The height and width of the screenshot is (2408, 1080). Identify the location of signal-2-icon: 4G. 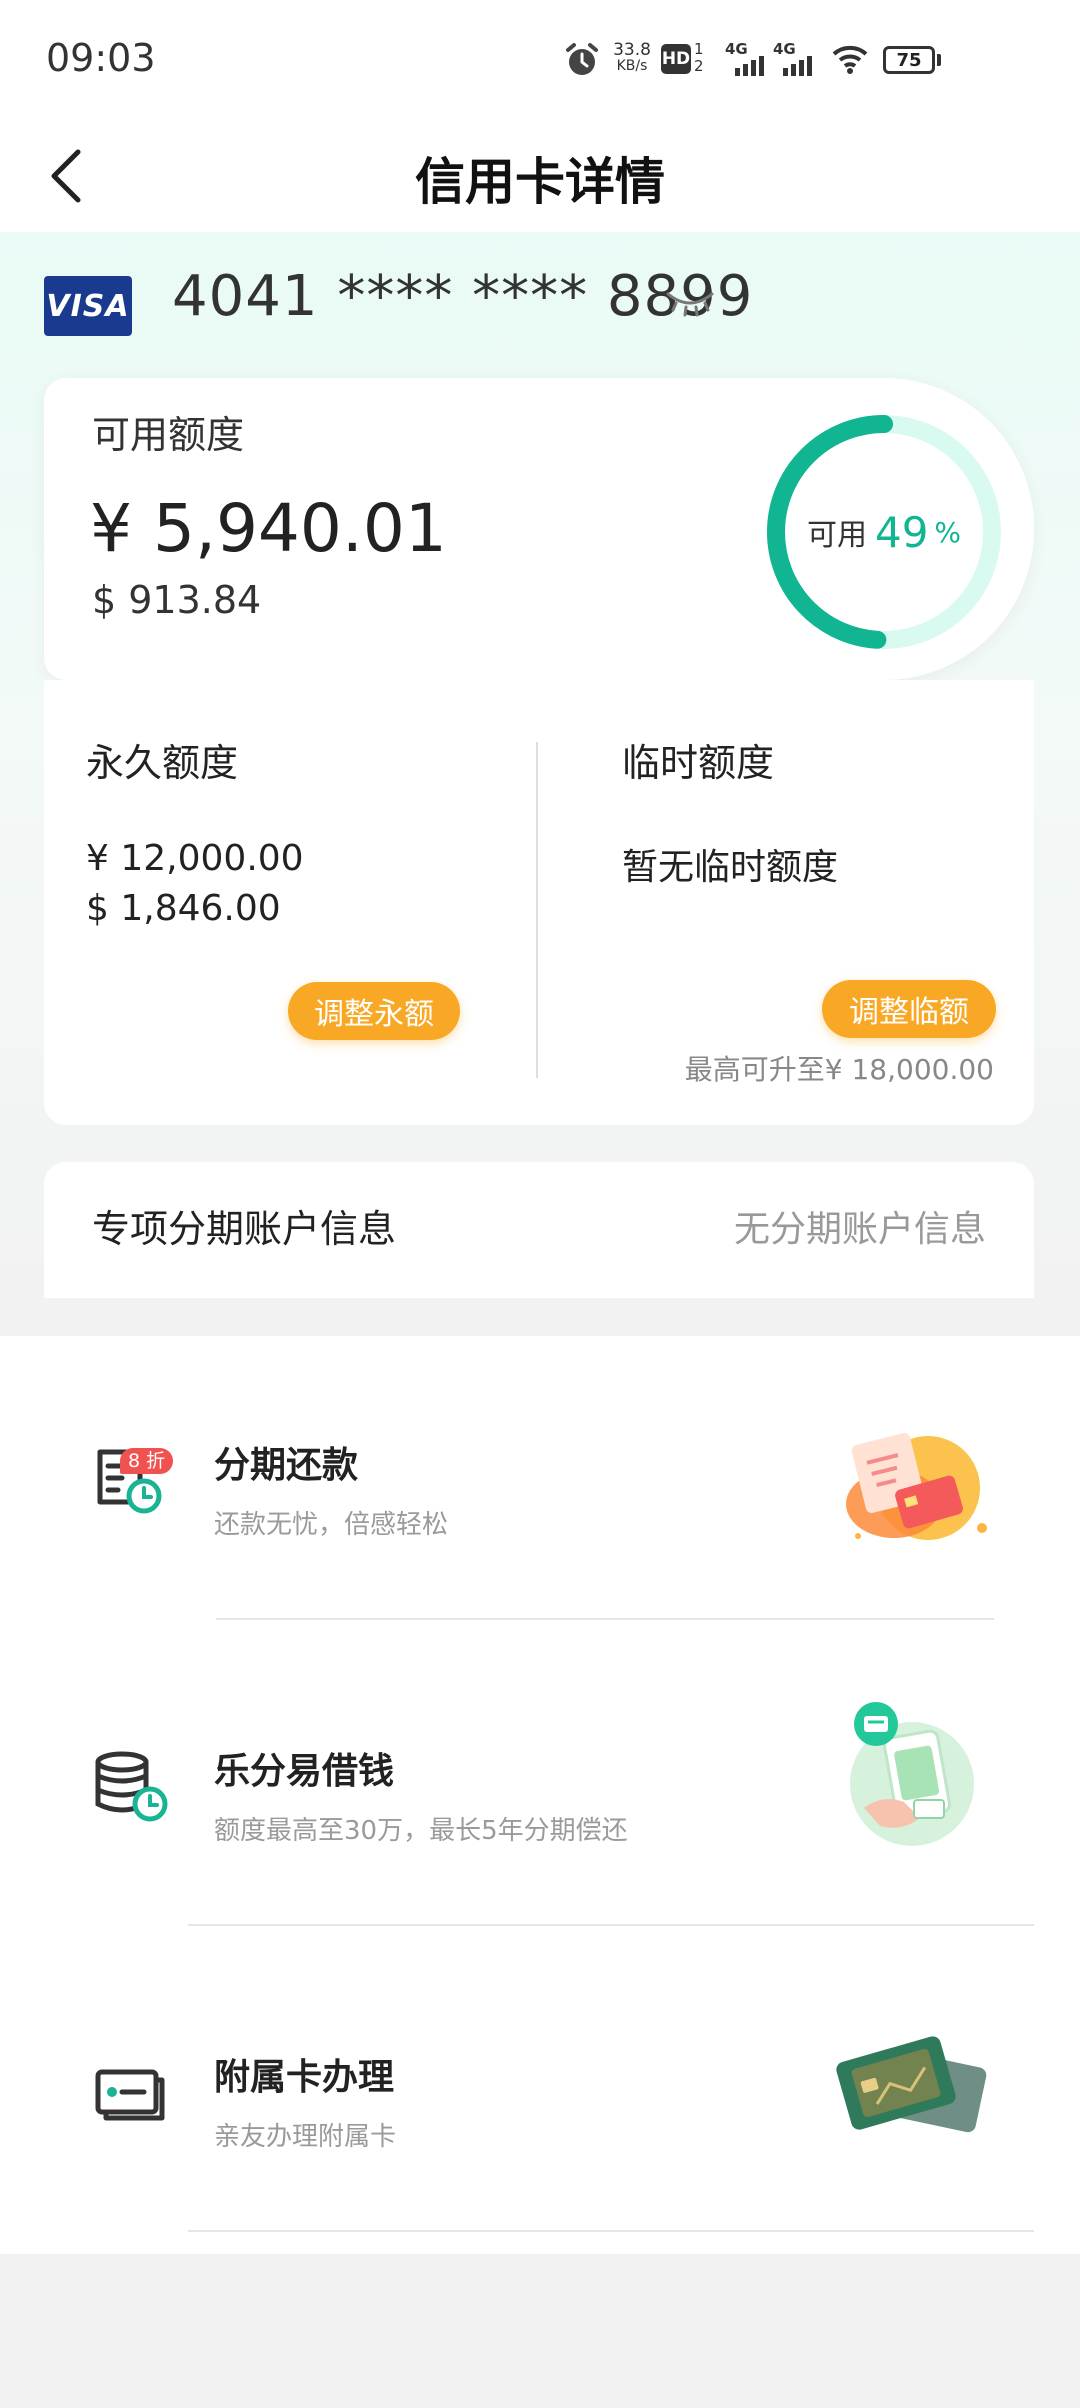
(796, 60).